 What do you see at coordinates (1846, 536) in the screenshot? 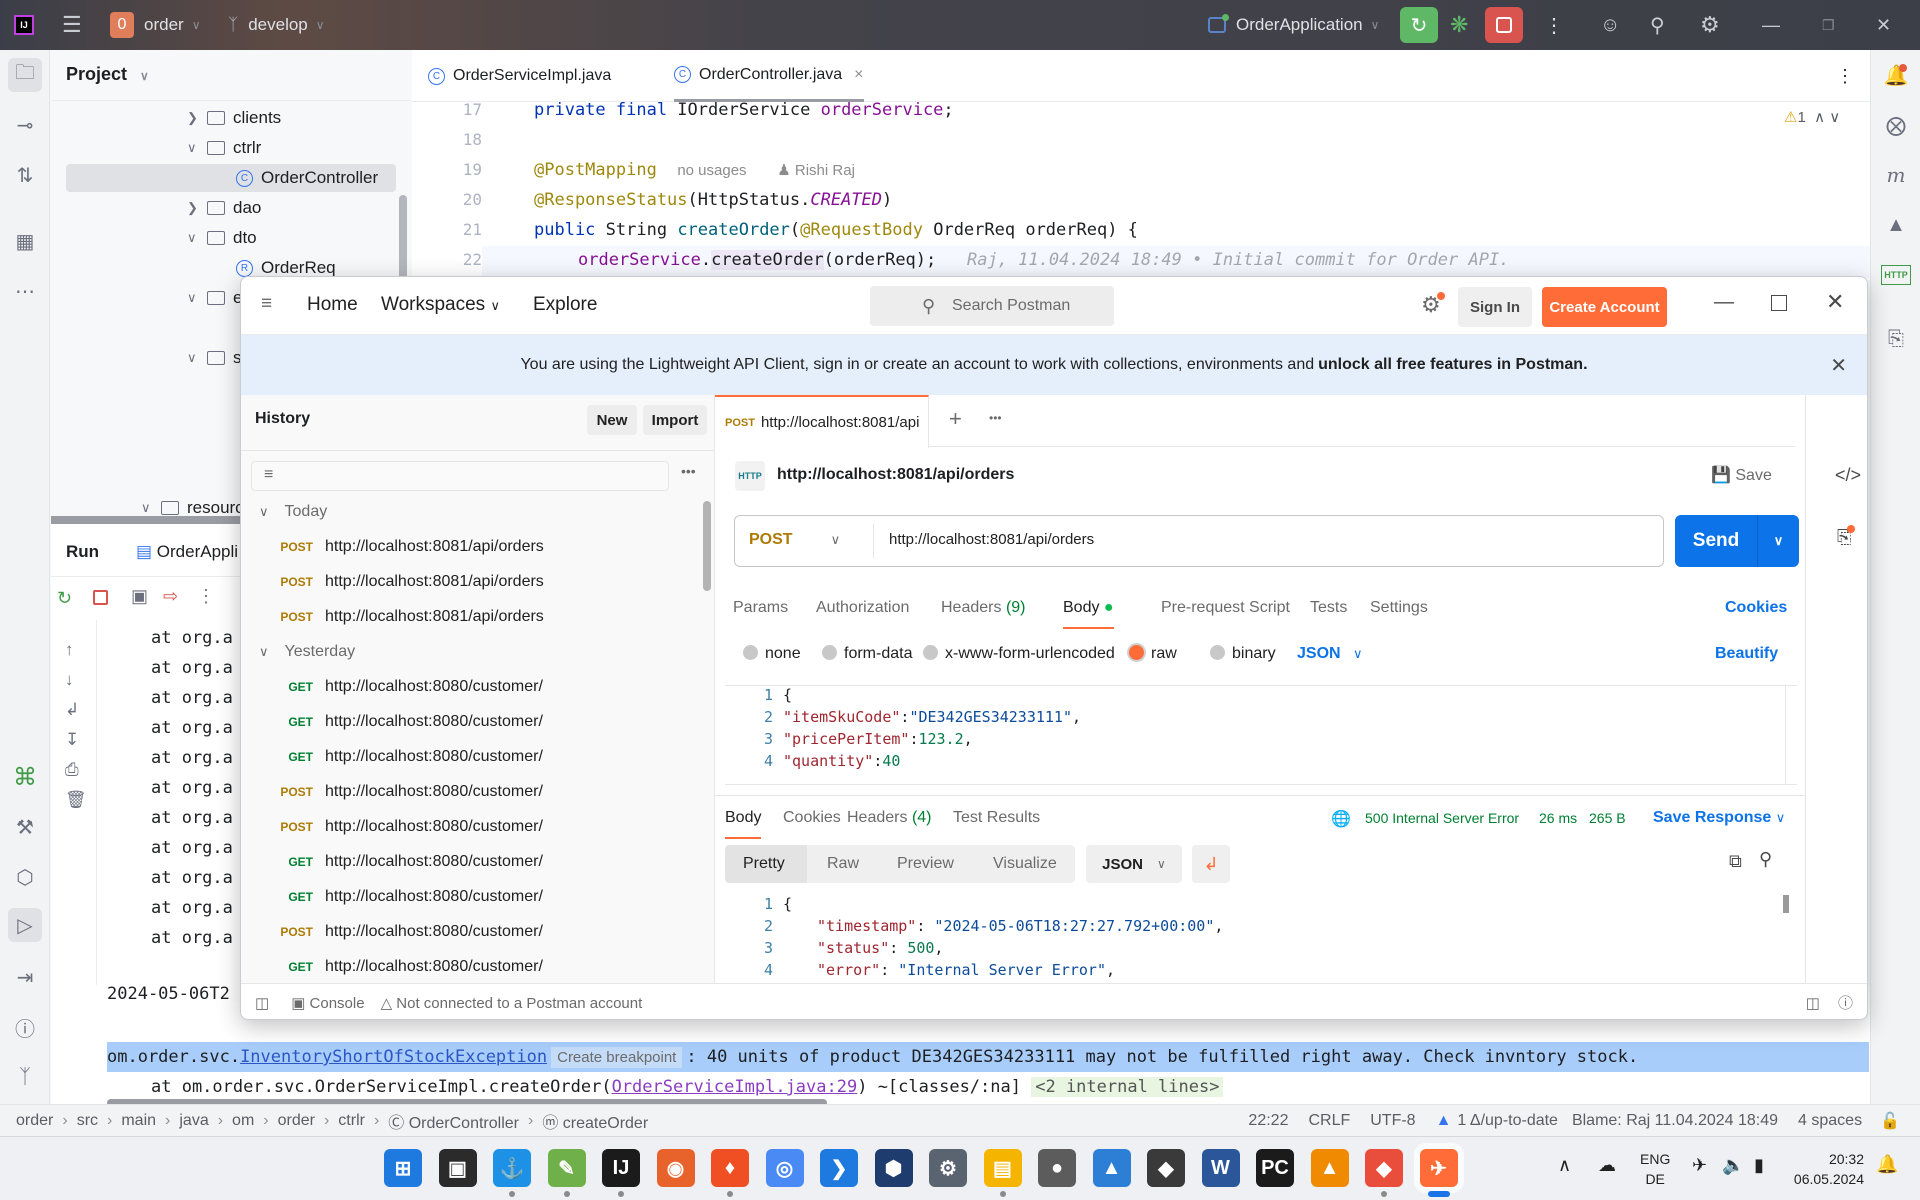
I see `documentation-icon: ⎘` at bounding box center [1846, 536].